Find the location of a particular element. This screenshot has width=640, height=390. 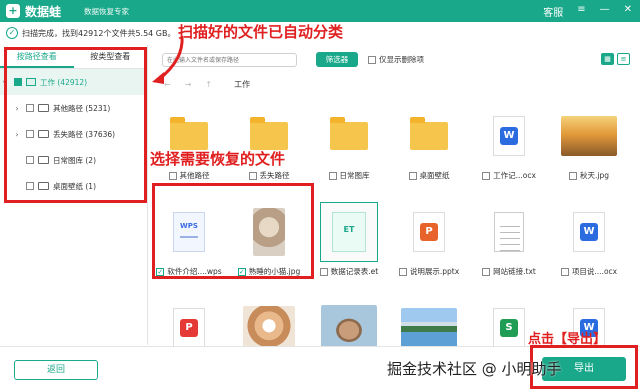

pdf-badge-icon: P is located at coordinates (189, 328).